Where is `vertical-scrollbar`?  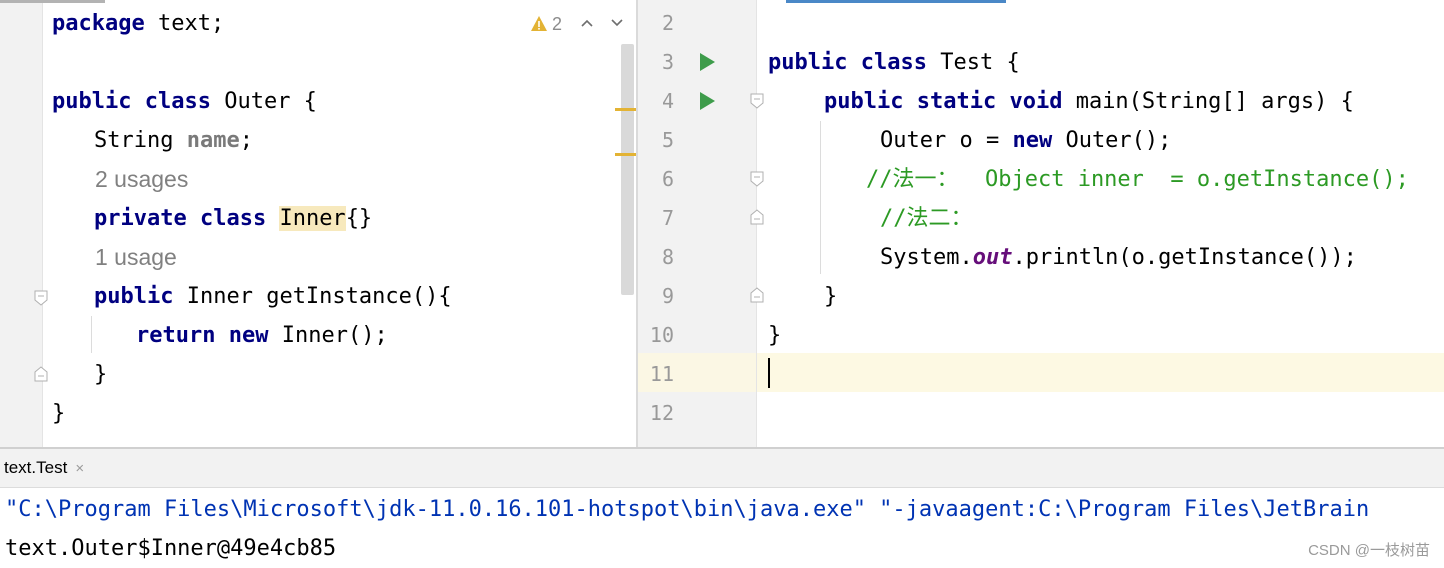 vertical-scrollbar is located at coordinates (627, 169).